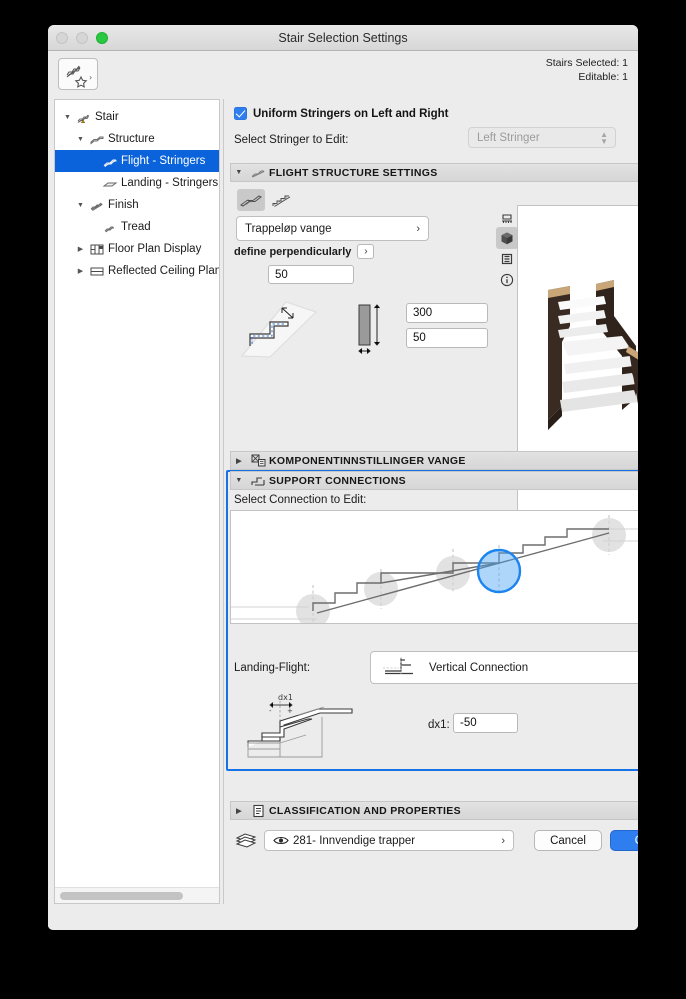 The image size is (686, 999). I want to click on sidebar-item-finish: ▼ Finish, so click(137, 205).